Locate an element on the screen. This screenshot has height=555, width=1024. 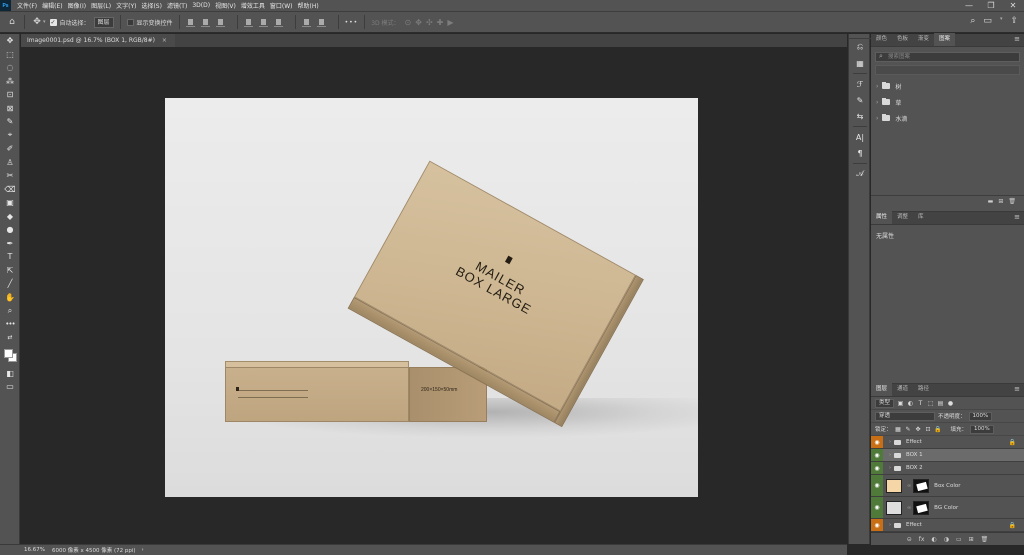
lock-position-icon: ✥ is located at coordinates (918, 429).